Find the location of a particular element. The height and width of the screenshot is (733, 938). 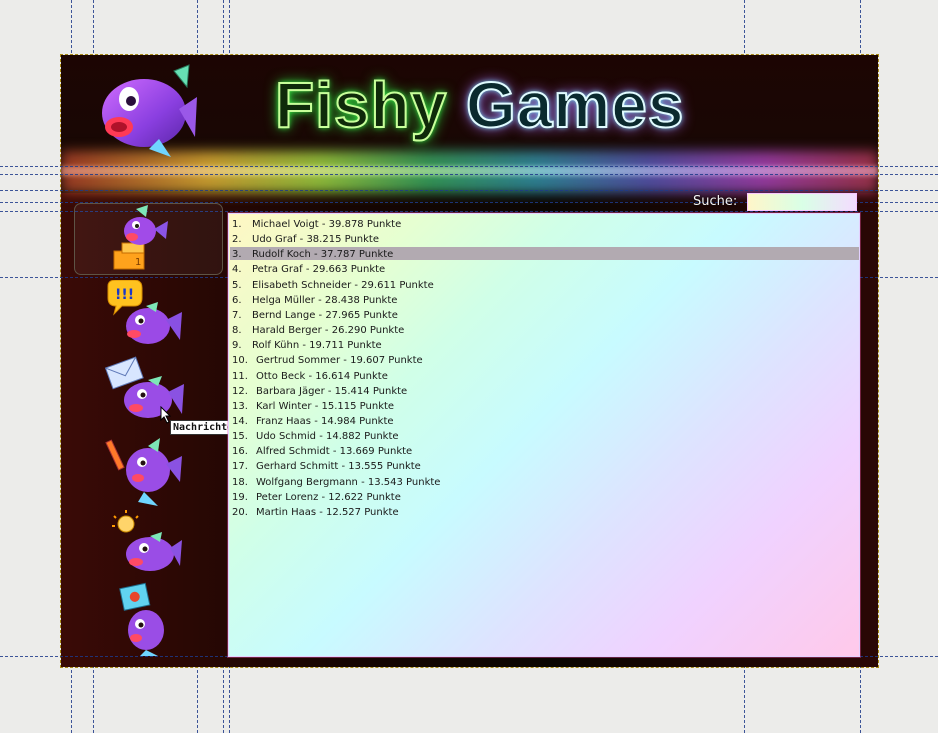

scoreboard-row: 4. Petra Graf - 29.663 Punkte is located at coordinates (308, 269).